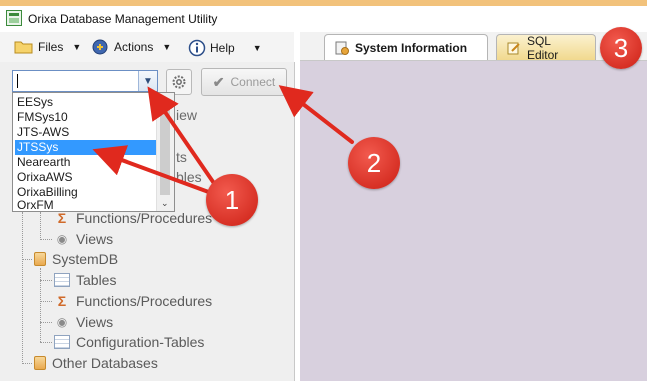 This screenshot has height=381, width=647. I want to click on annotation-badge-3: 3, so click(621, 48).